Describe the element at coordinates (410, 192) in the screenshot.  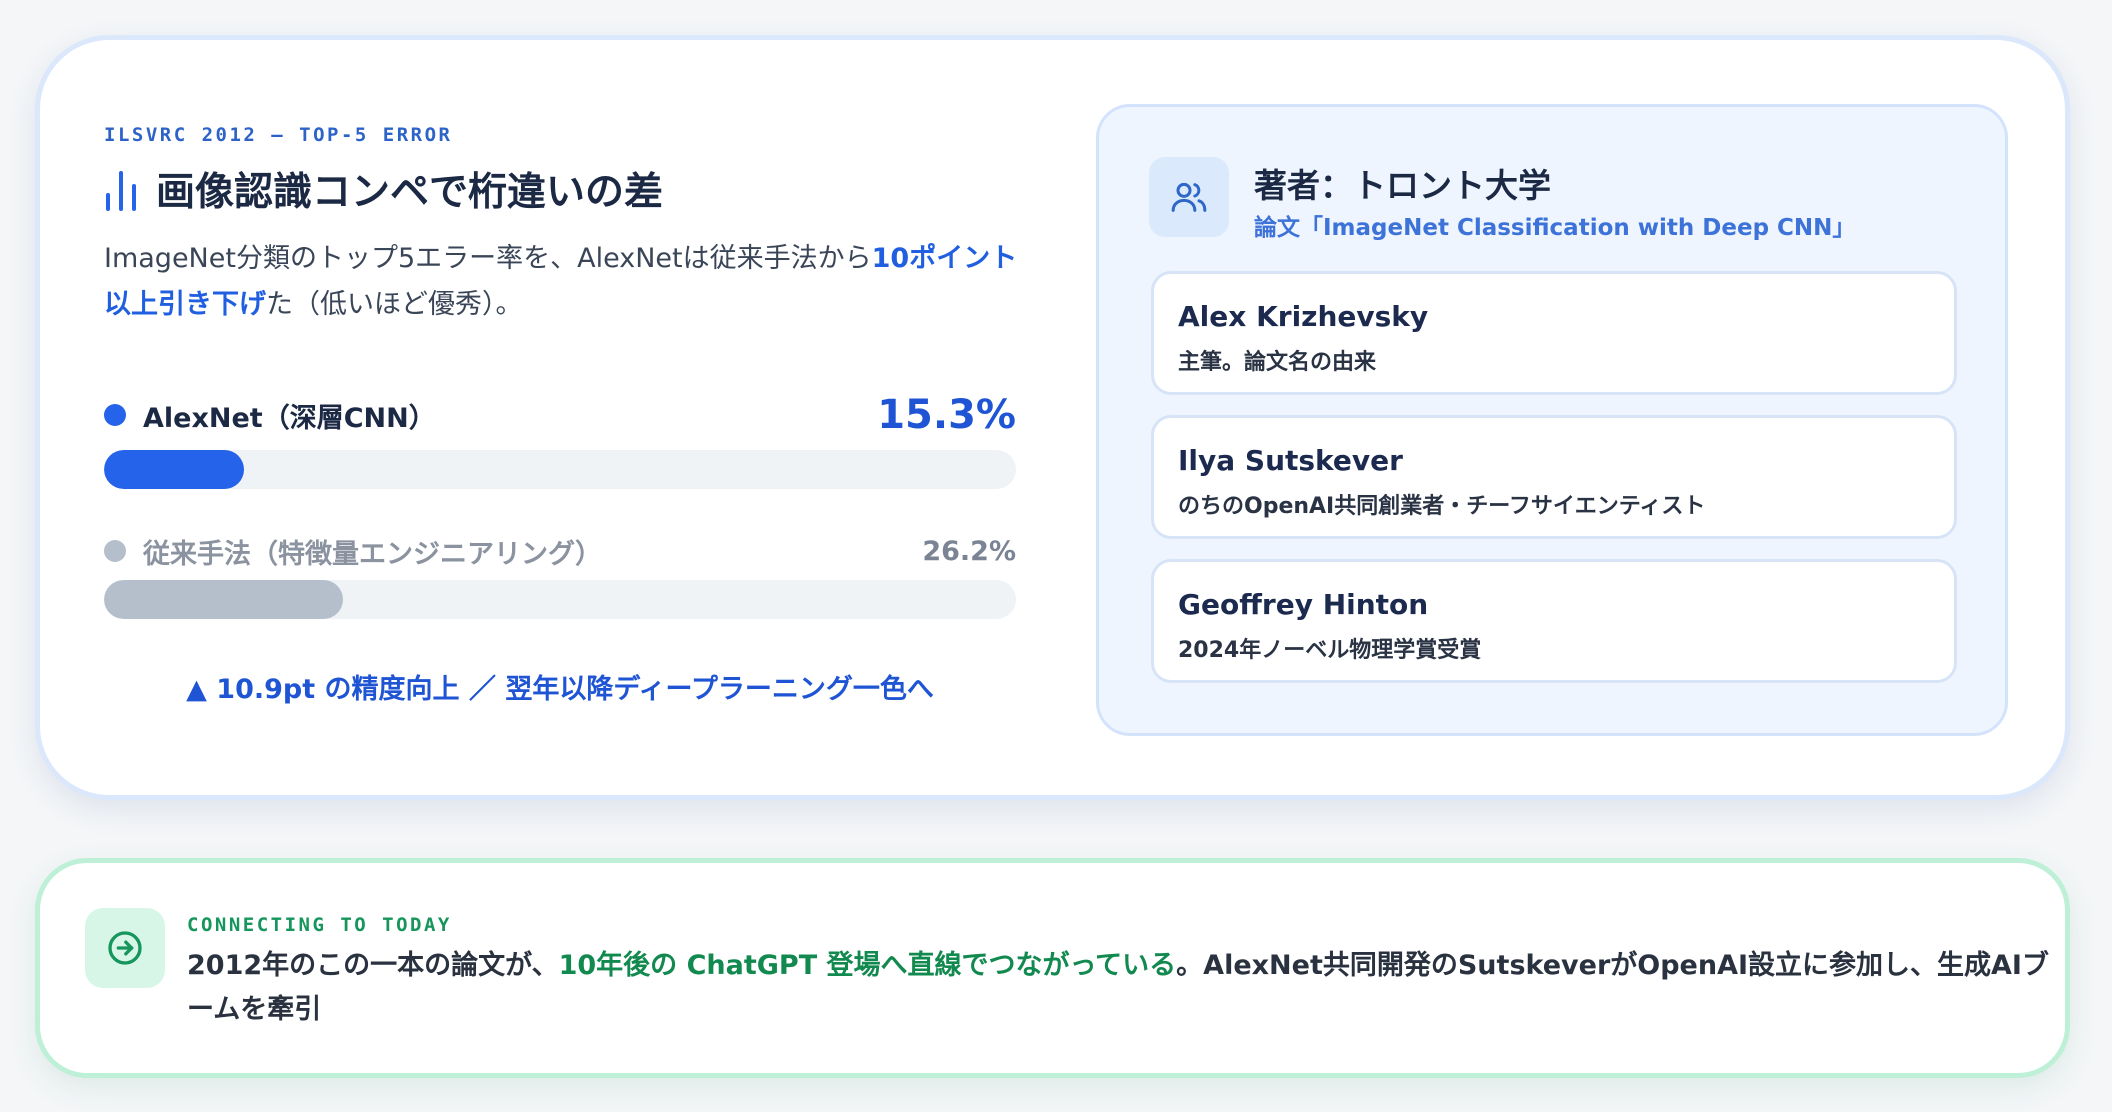
I see `chart-title: 画像認識コンペで桁違いの差` at that location.